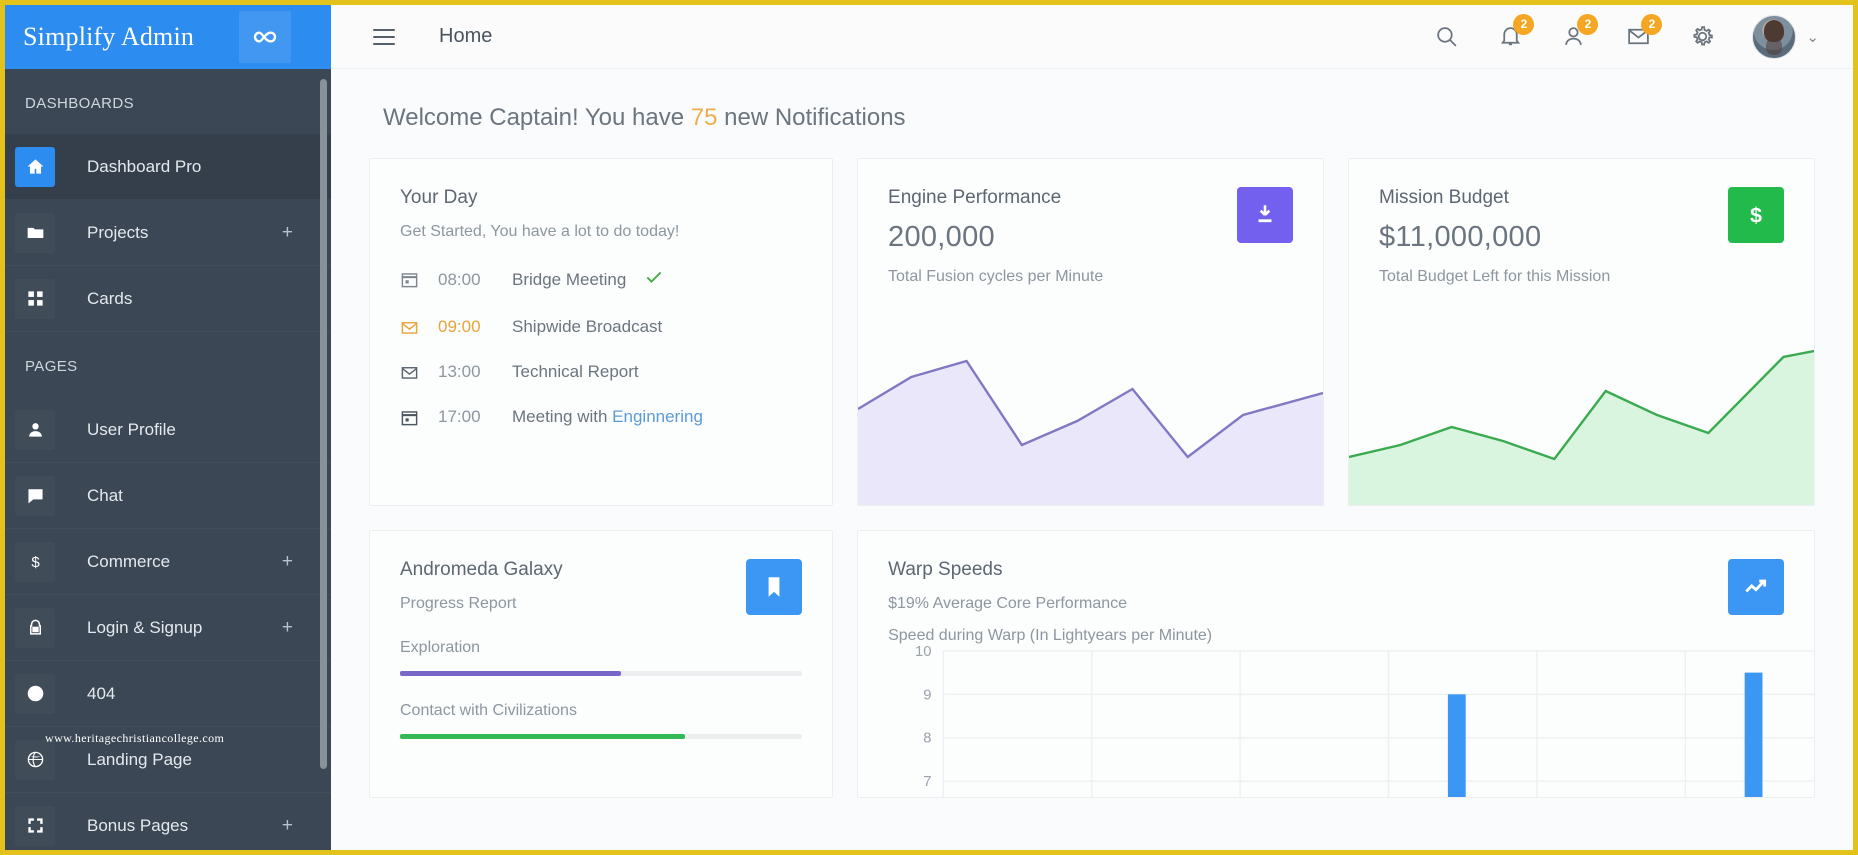  Describe the element at coordinates (51, 366) in the screenshot. I see `sidebar-section-pages: PAGES` at that location.